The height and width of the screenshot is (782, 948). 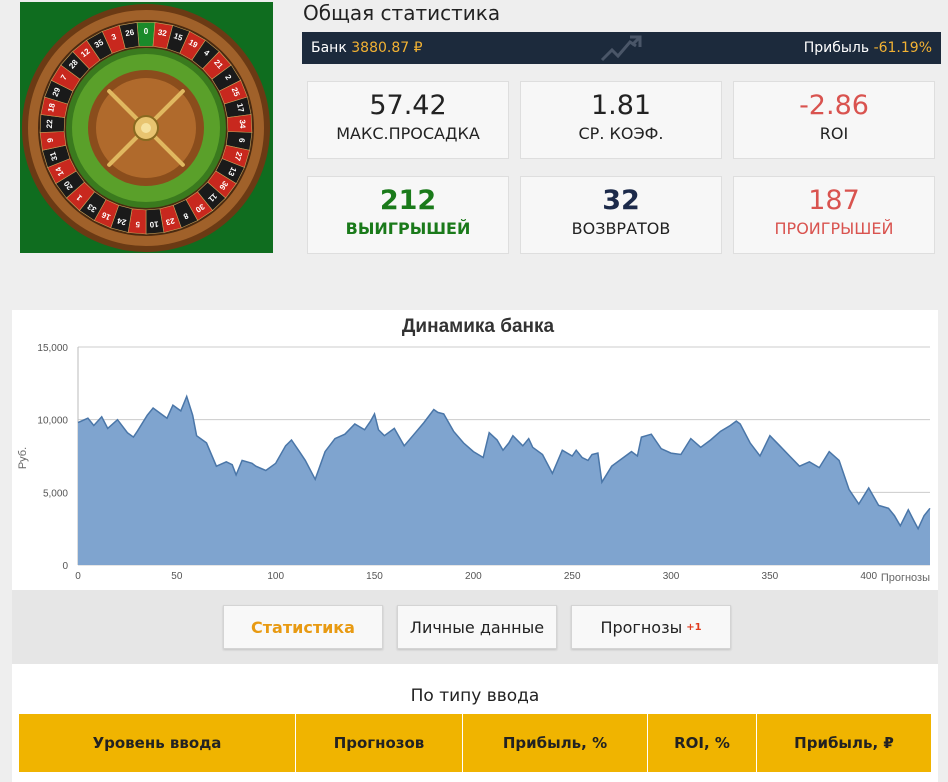 I want to click on stat-card-returns: 32 ВОЗВРАТОВ, so click(x=621, y=215).